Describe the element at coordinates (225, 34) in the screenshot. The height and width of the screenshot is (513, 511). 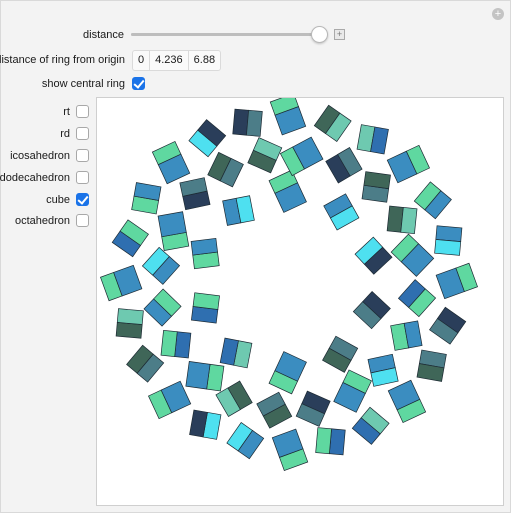
I see `distance-slider-fill` at that location.